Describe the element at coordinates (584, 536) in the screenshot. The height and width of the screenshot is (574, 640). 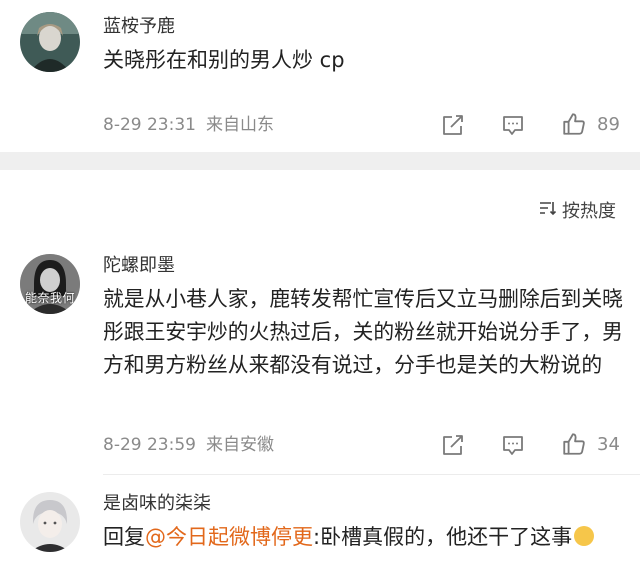
I see `emoji-sweat-icon` at that location.